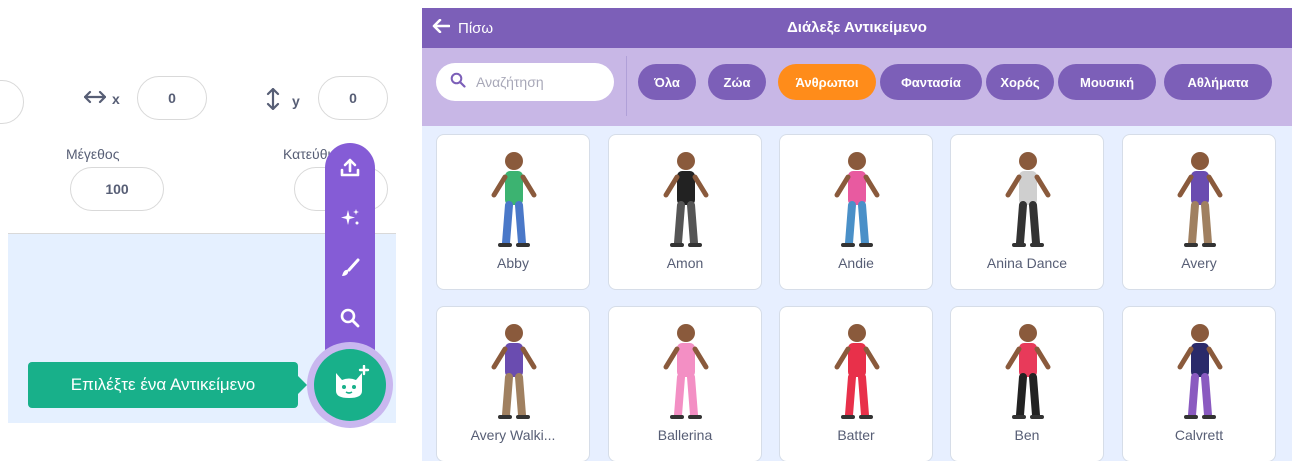 This screenshot has width=1298, height=461. What do you see at coordinates (685, 263) in the screenshot?
I see `sprite-name: Amon` at bounding box center [685, 263].